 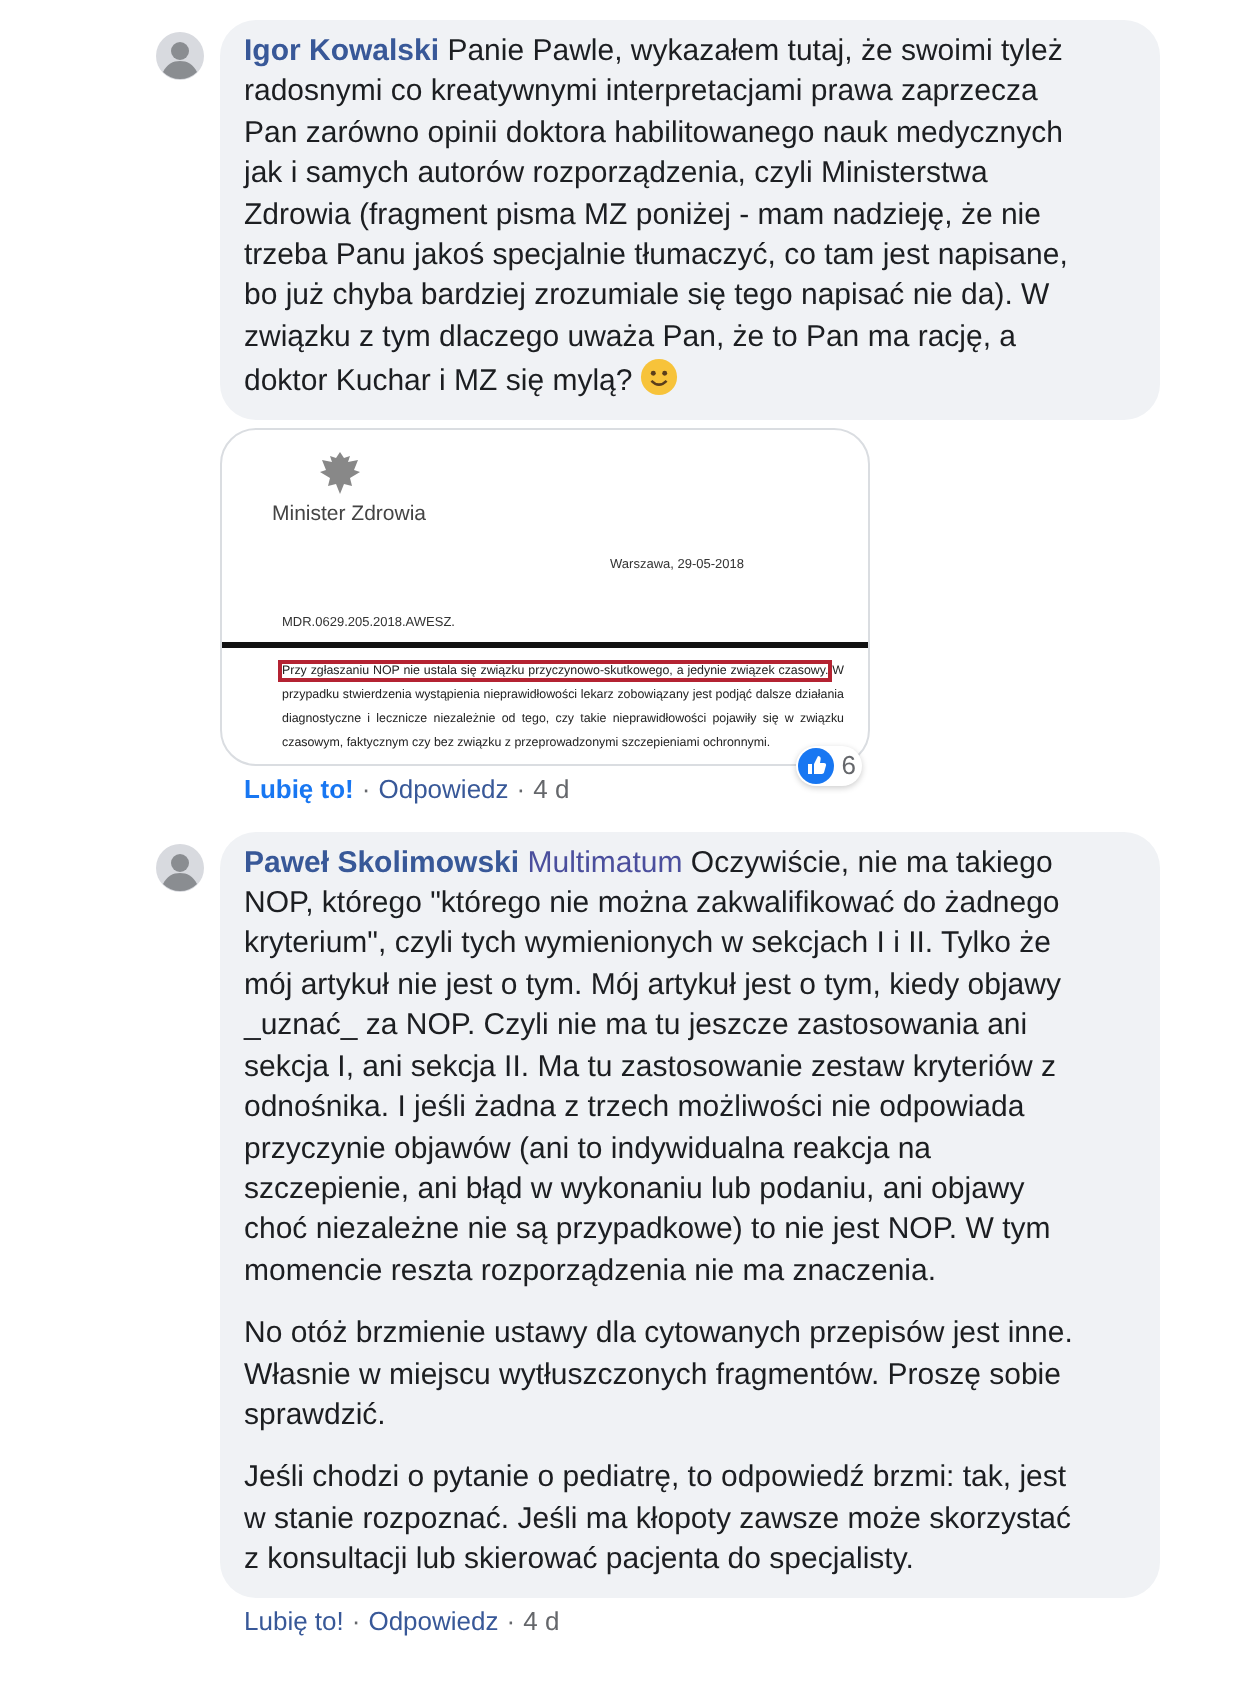 What do you see at coordinates (848, 765) in the screenshot?
I see `reaction-count: 6` at bounding box center [848, 765].